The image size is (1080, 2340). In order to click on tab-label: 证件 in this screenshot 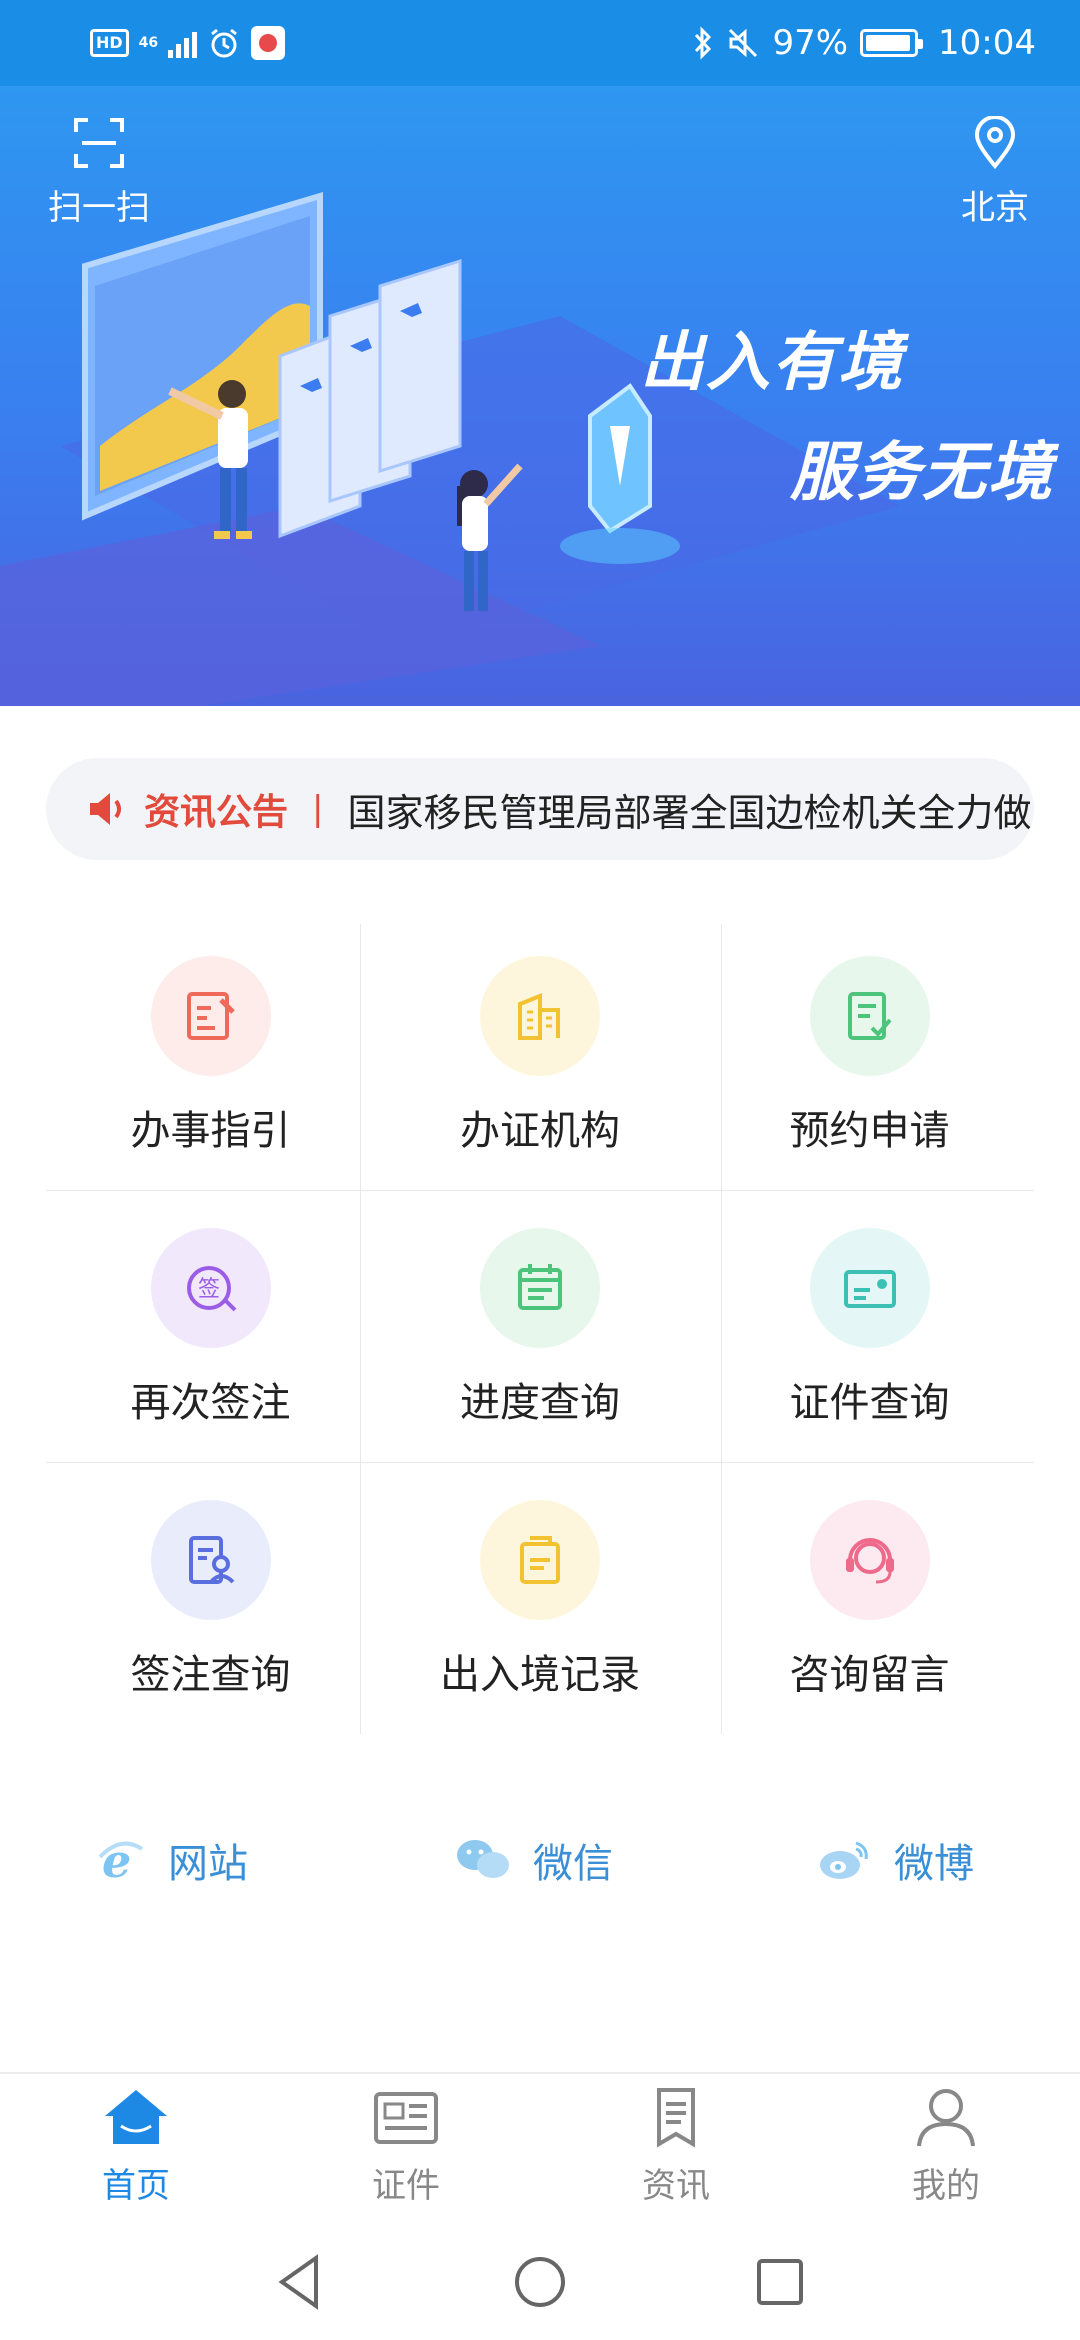, I will do `click(406, 2186)`.